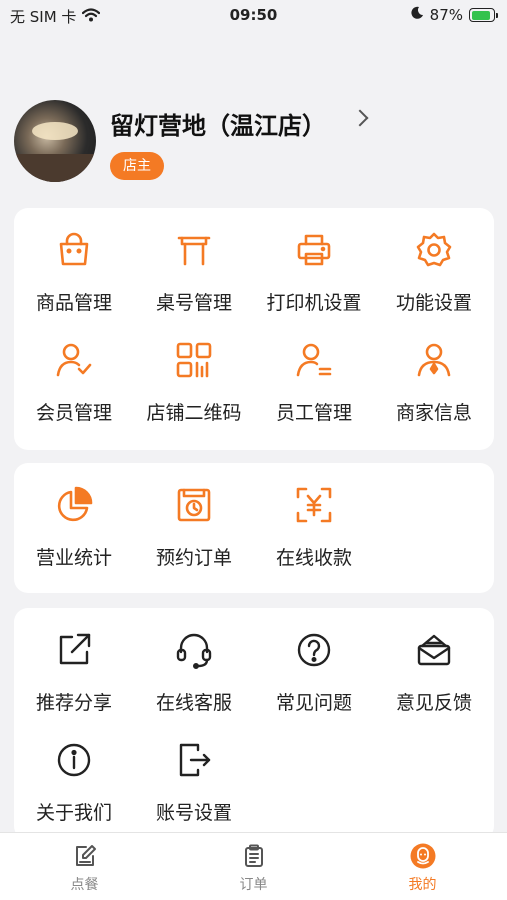 Image resolution: width=507 pixels, height=900 pixels. I want to click on feedback-icon, so click(434, 650).